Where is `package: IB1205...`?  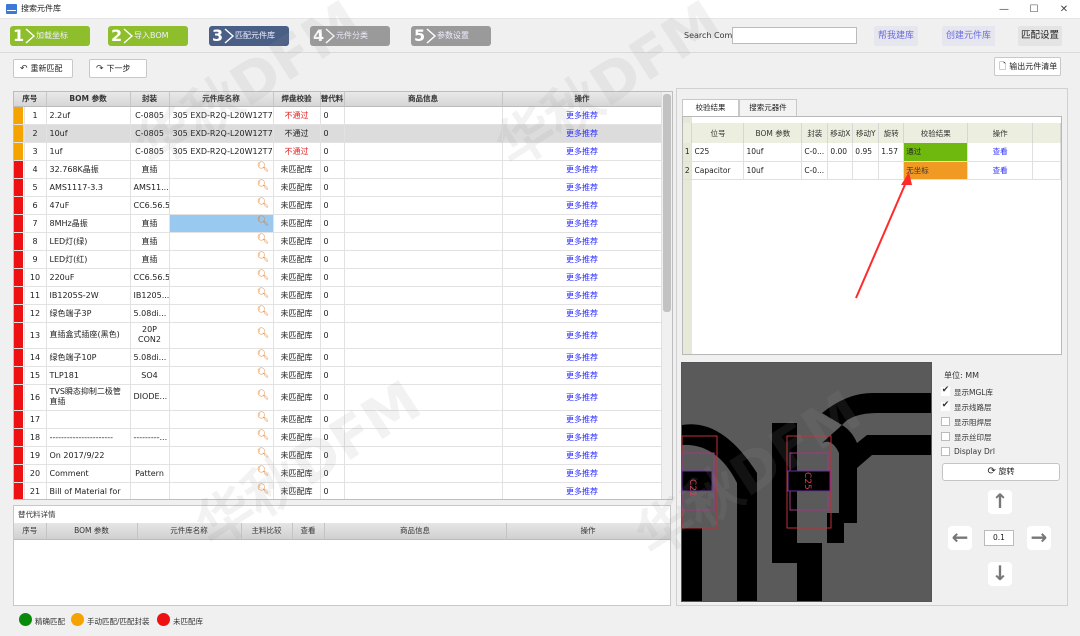
package: IB1205... is located at coordinates (150, 295).